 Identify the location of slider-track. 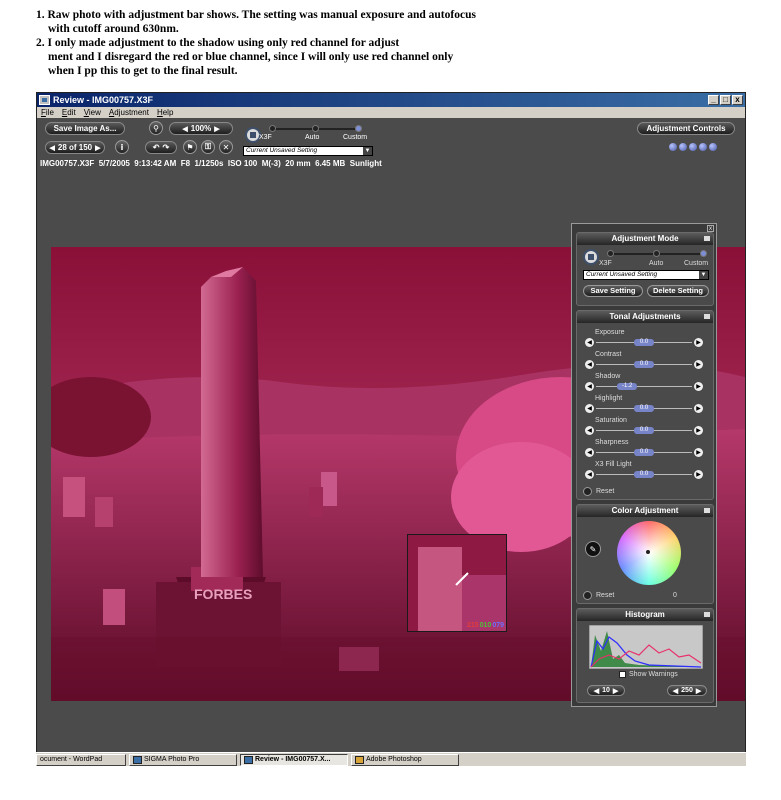
(644, 386).